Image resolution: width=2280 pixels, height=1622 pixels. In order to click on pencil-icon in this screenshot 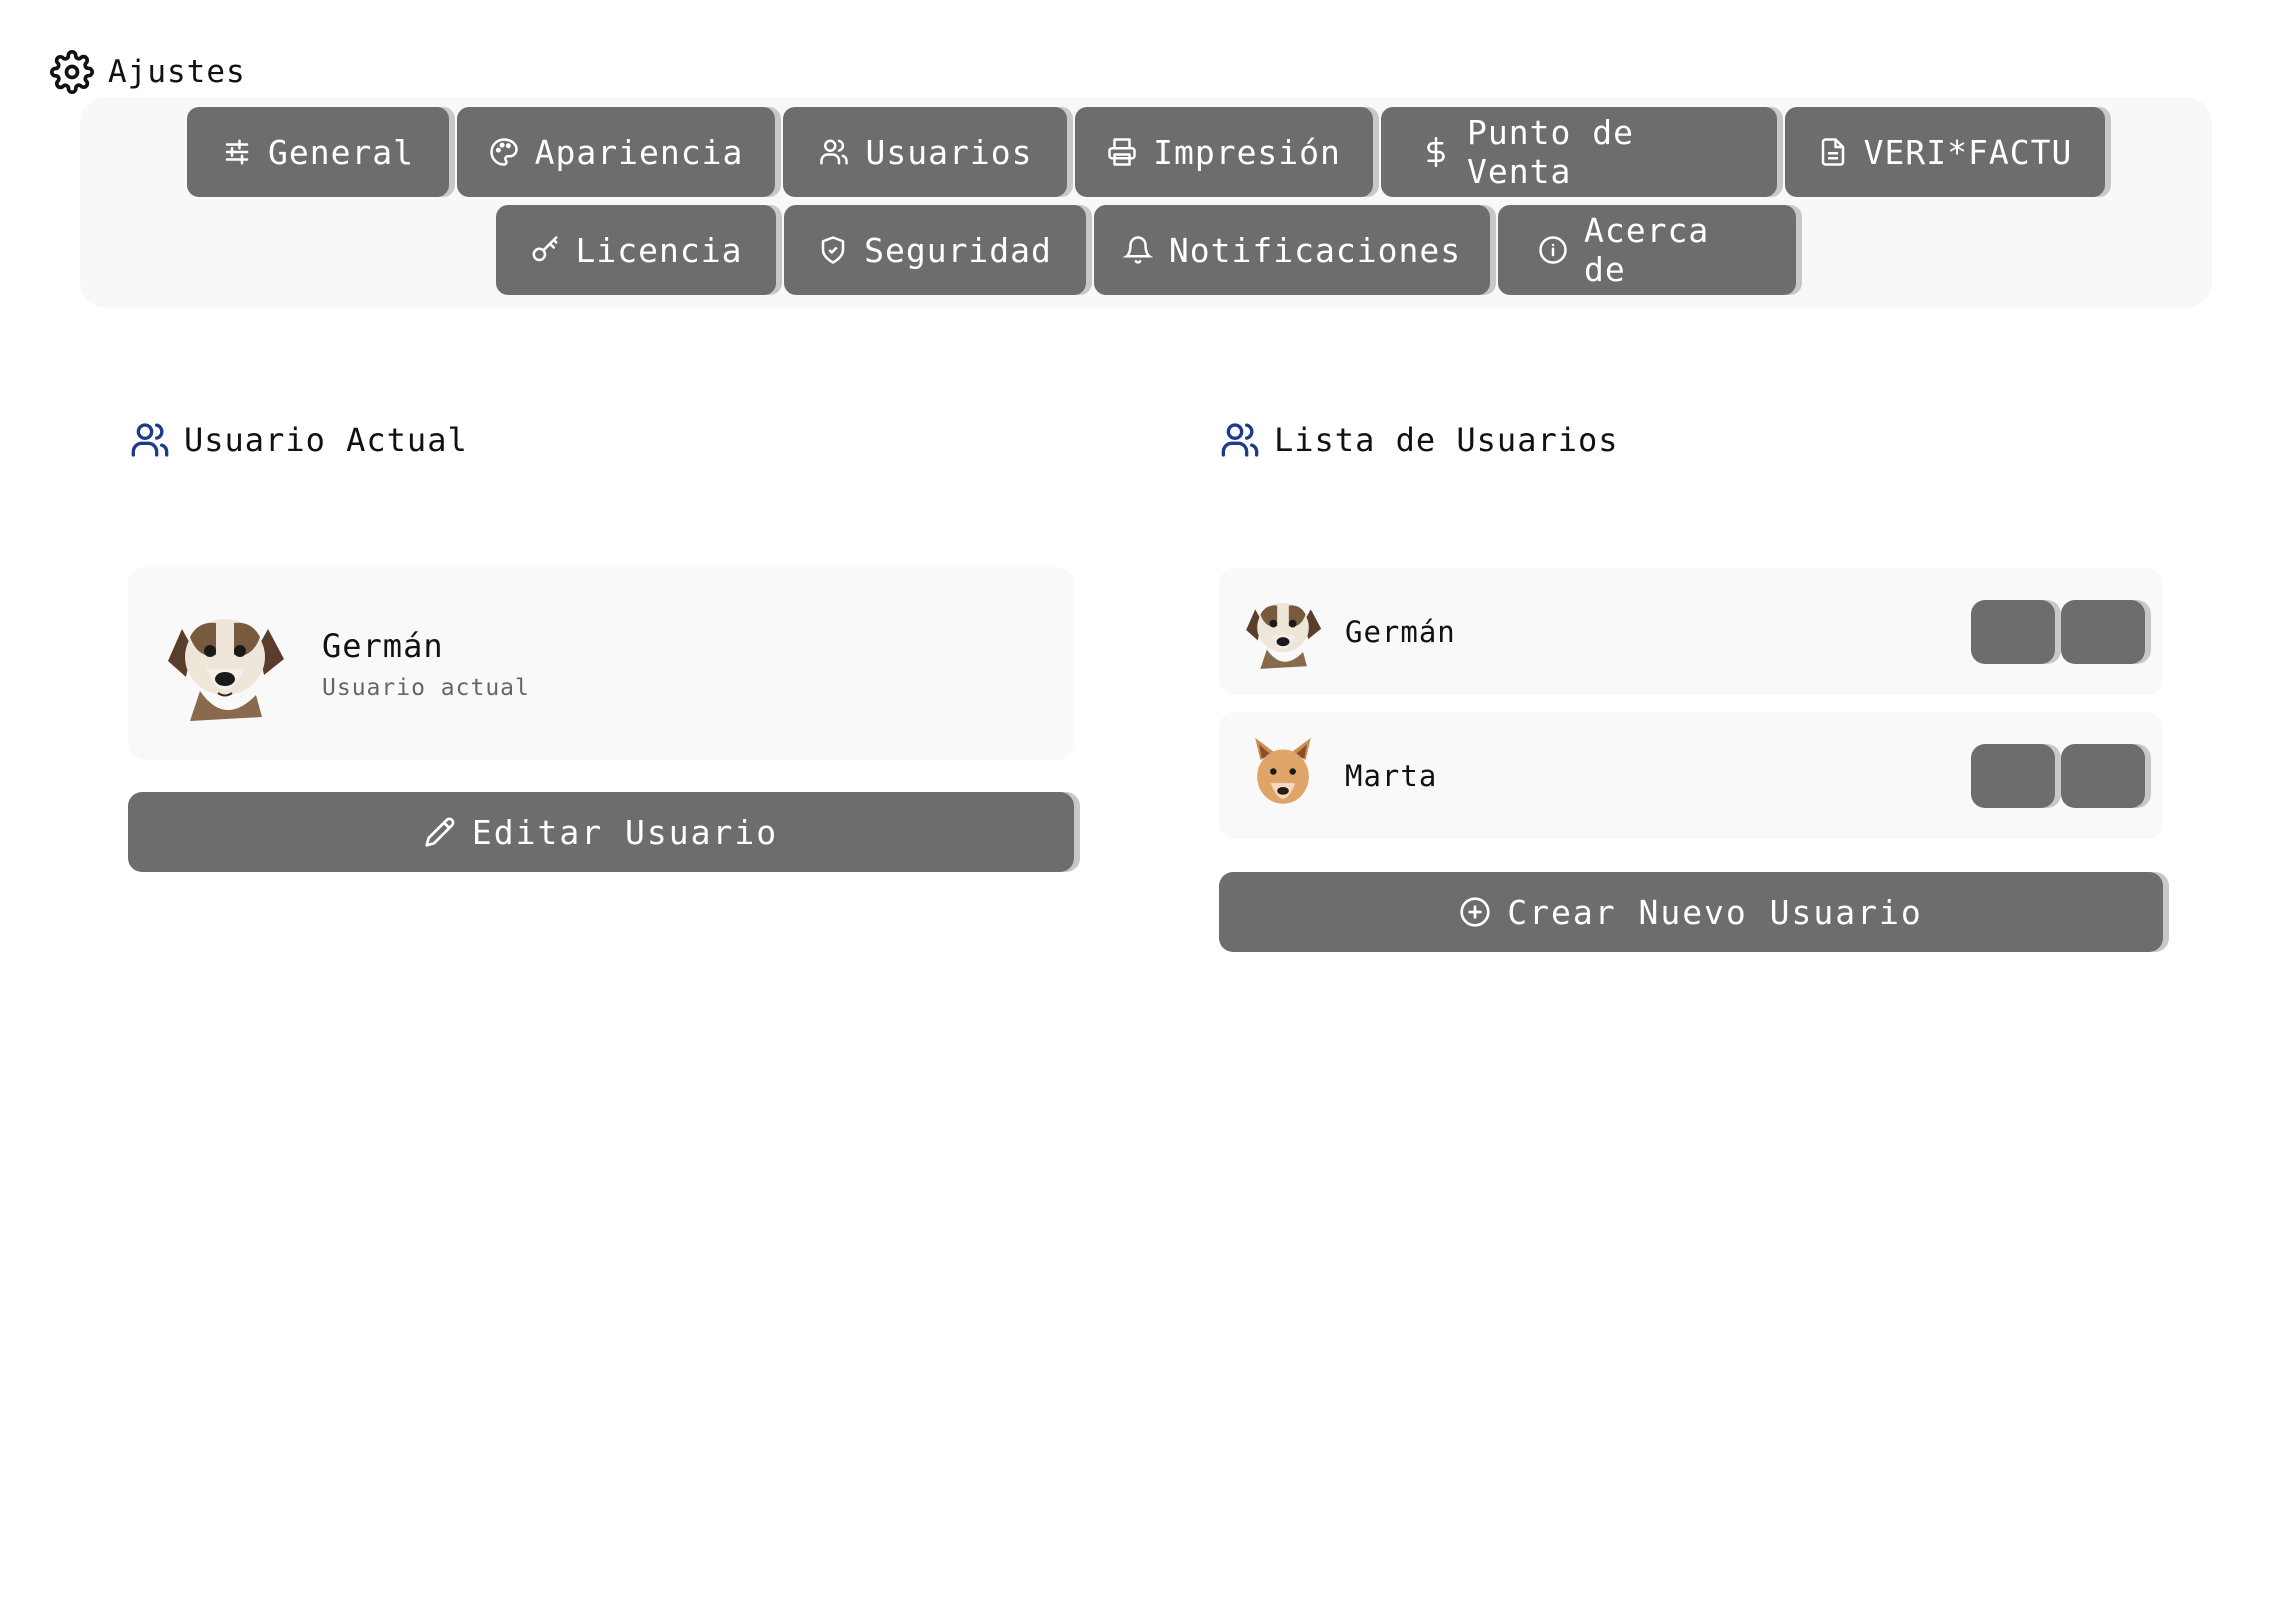, I will do `click(440, 832)`.